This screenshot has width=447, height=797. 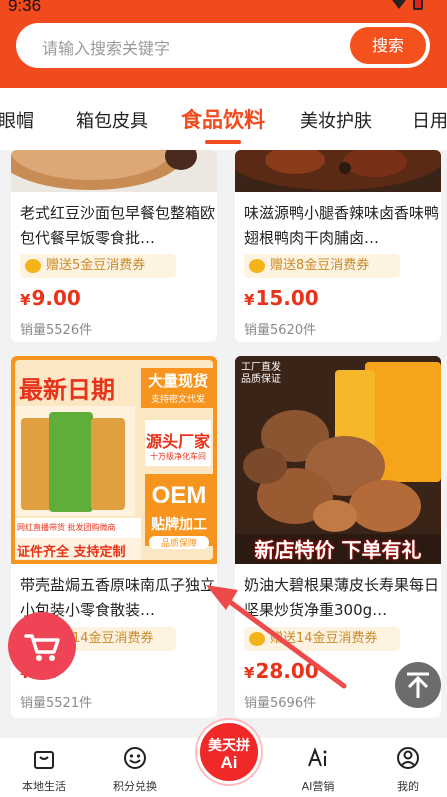 I want to click on status-time: 9:36, so click(x=25, y=7).